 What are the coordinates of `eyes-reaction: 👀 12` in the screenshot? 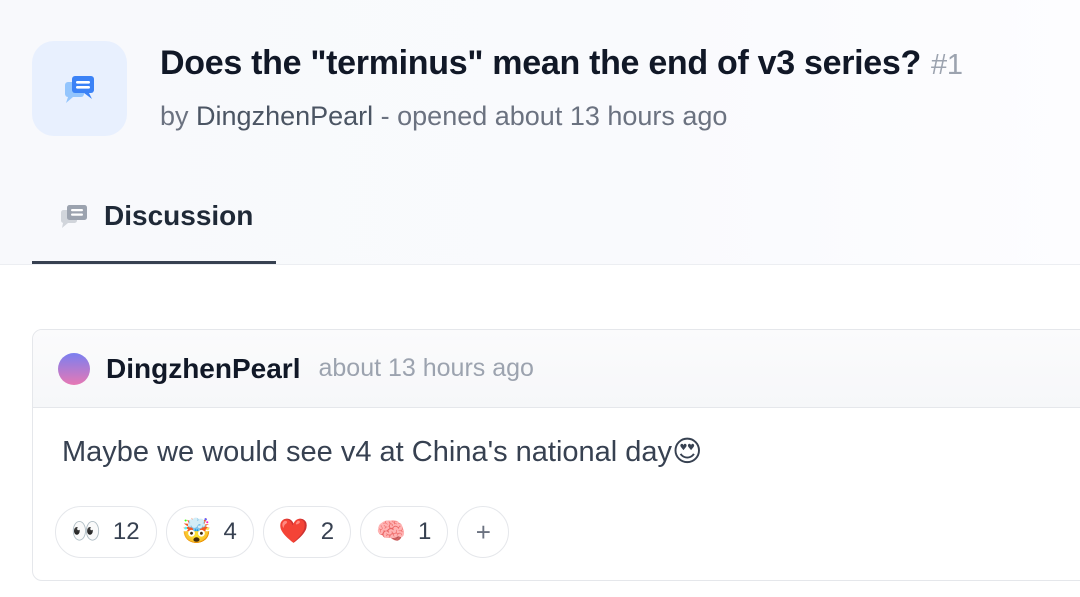 It's located at (106, 532).